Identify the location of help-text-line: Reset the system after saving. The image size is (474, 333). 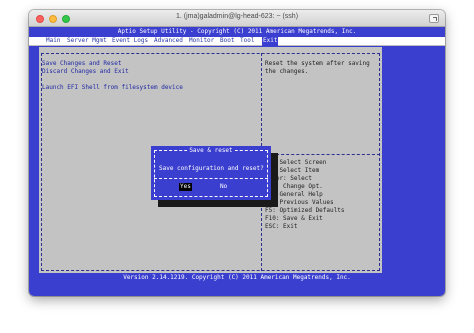
(317, 63).